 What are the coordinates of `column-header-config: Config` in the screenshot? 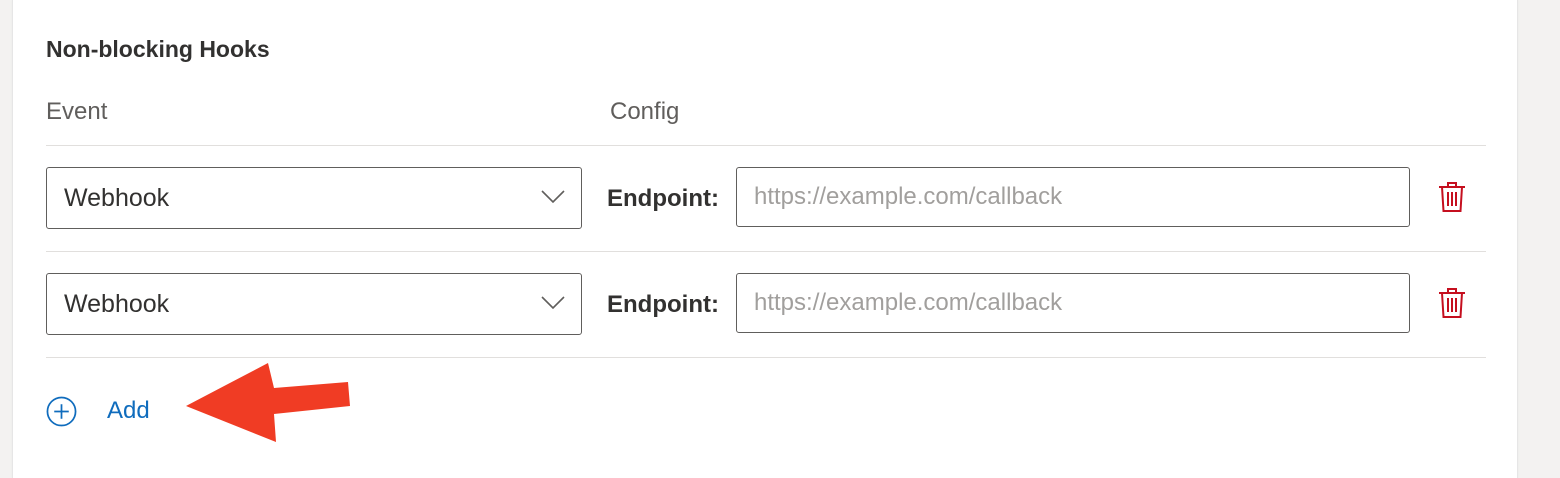 It's located at (645, 111).